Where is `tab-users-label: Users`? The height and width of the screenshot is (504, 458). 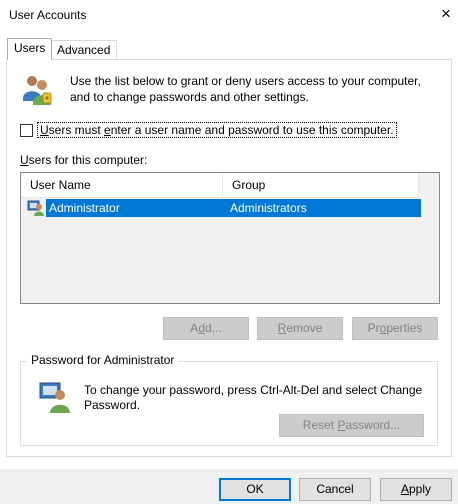 tab-users-label: Users is located at coordinates (30, 48).